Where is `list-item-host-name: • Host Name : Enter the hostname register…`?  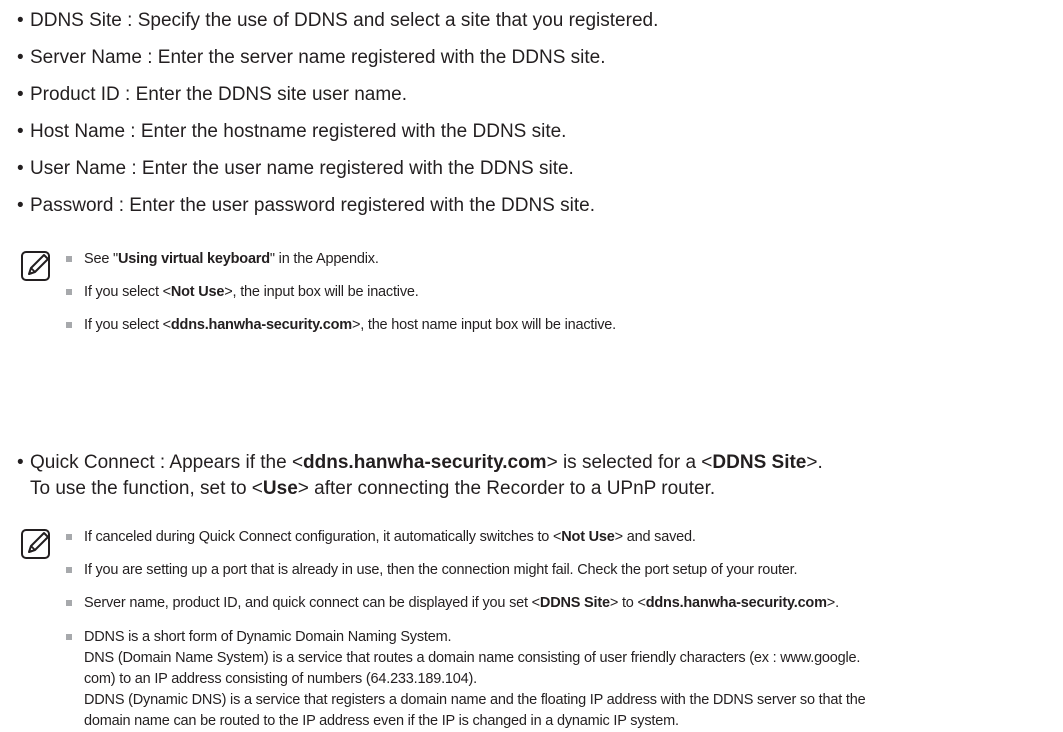
list-item-host-name: • Host Name : Enter the hostname register… is located at coordinates (337, 137).